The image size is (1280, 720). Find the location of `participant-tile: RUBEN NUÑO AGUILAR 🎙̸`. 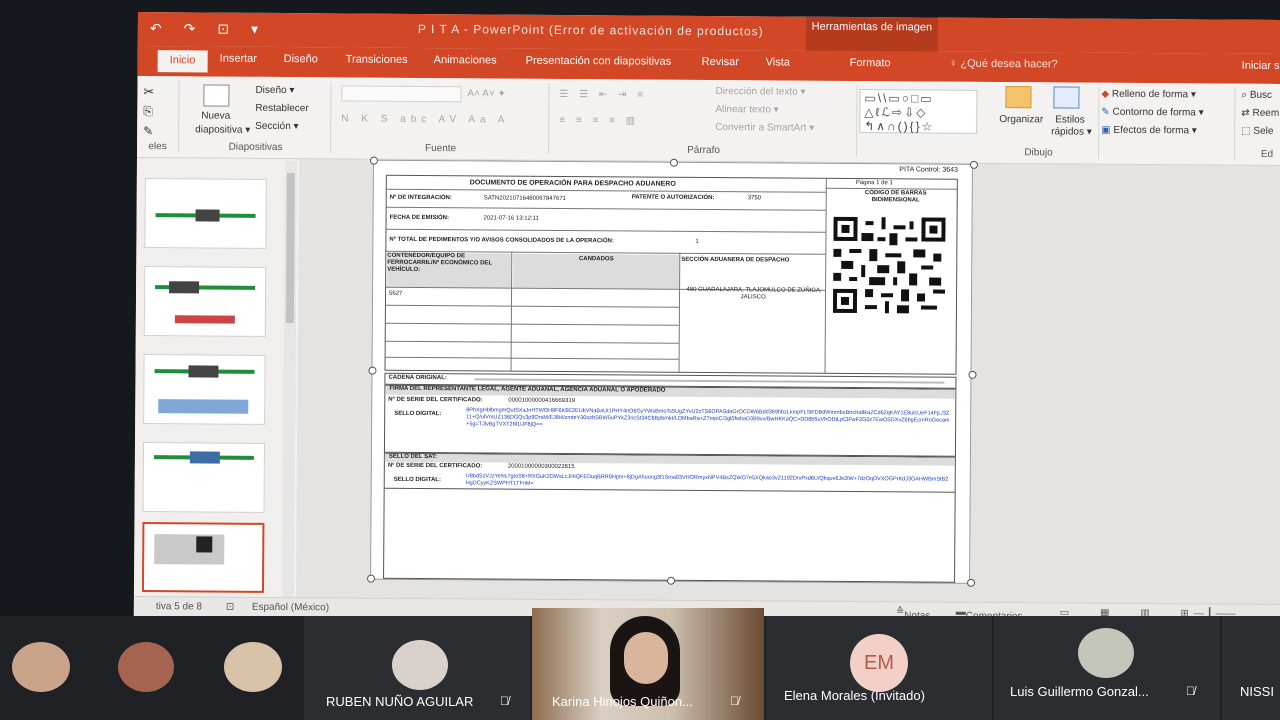

participant-tile: RUBEN NUÑO AGUILAR 🎙̸ is located at coordinates (417, 668).